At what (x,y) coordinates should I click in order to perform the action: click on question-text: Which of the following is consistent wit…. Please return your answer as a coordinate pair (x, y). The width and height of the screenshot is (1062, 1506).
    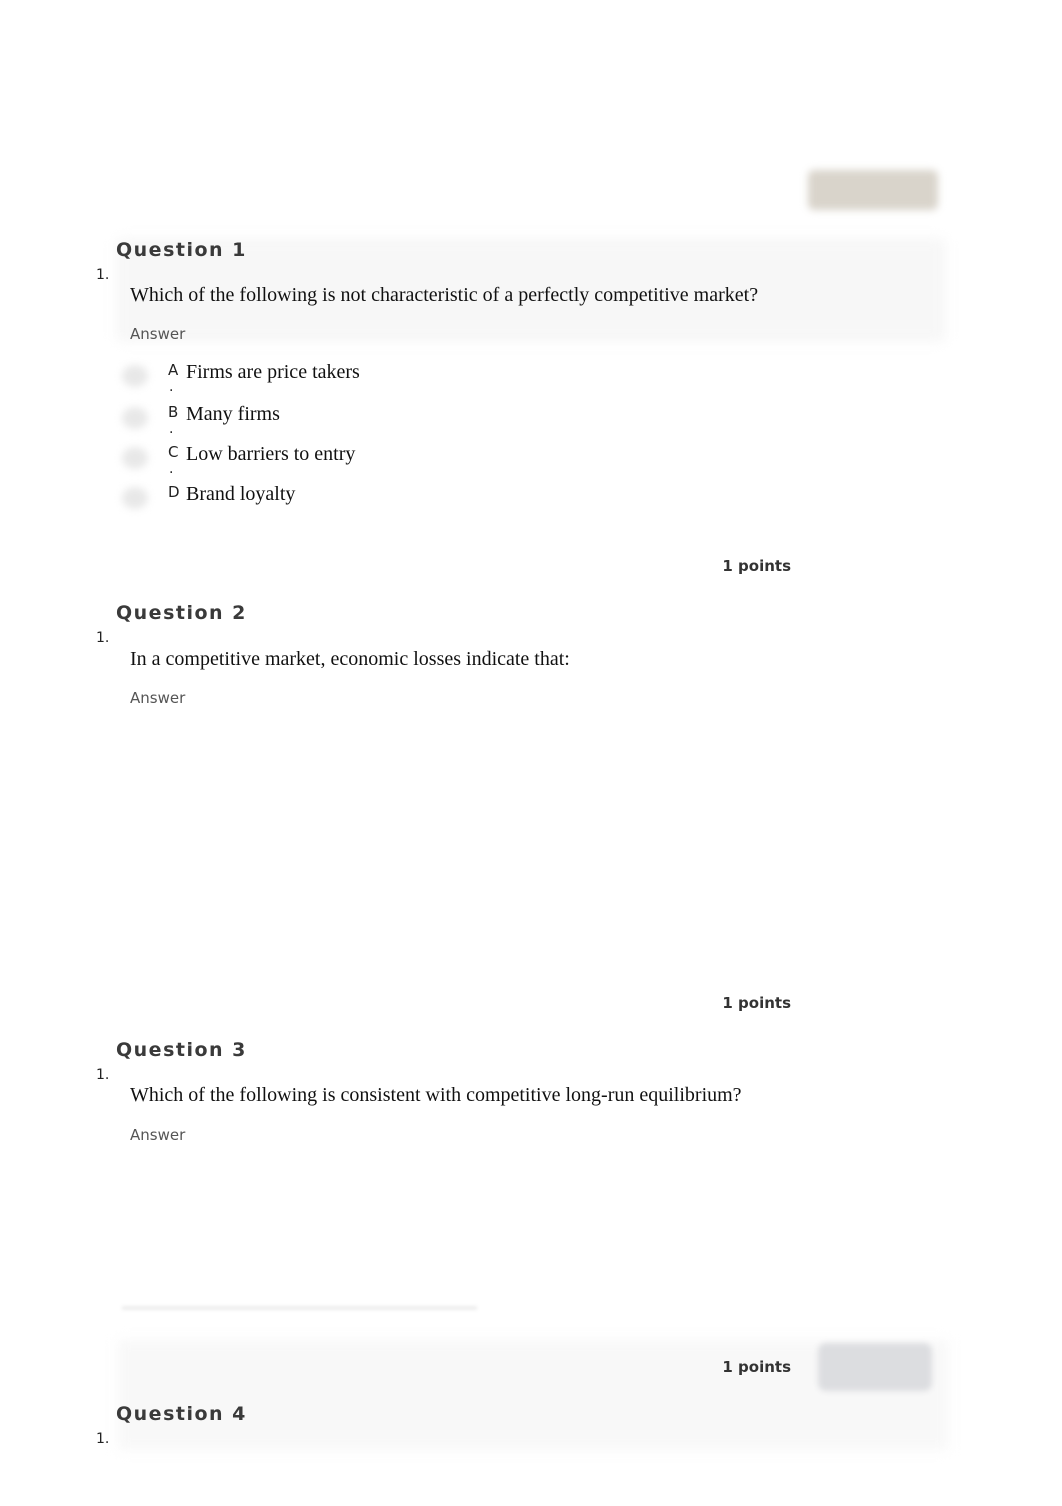
    Looking at the image, I should click on (436, 1095).